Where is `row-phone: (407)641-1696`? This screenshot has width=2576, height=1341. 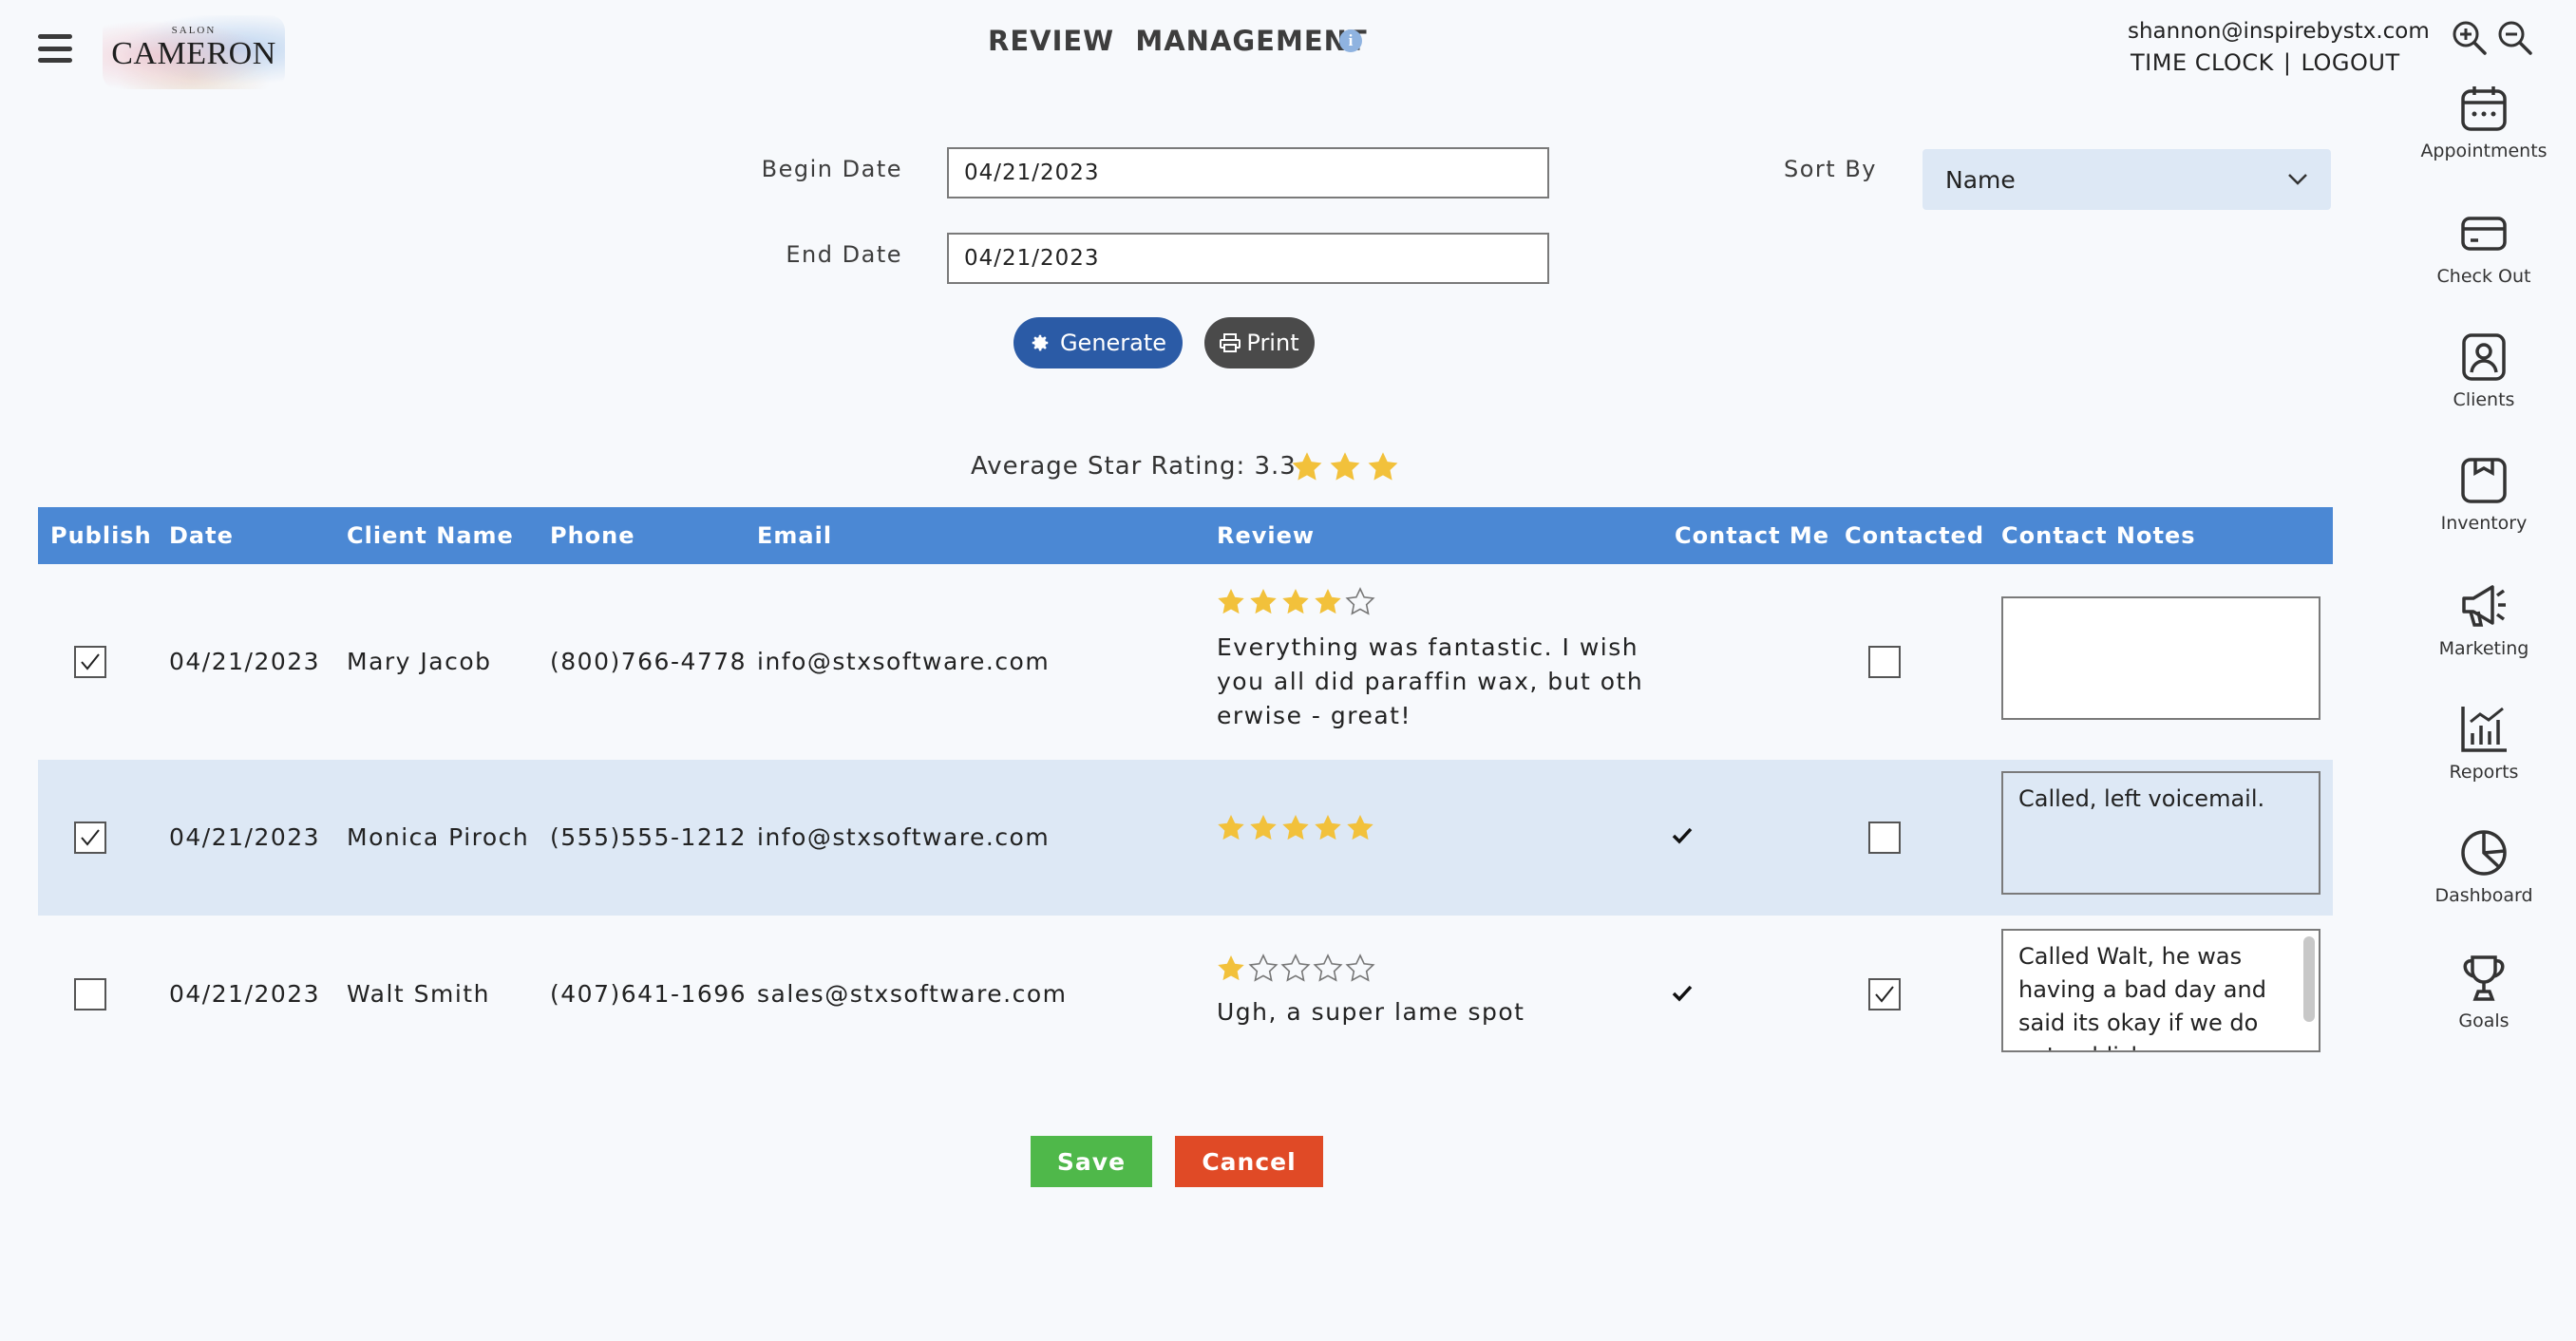 row-phone: (407)641-1696 is located at coordinates (649, 994).